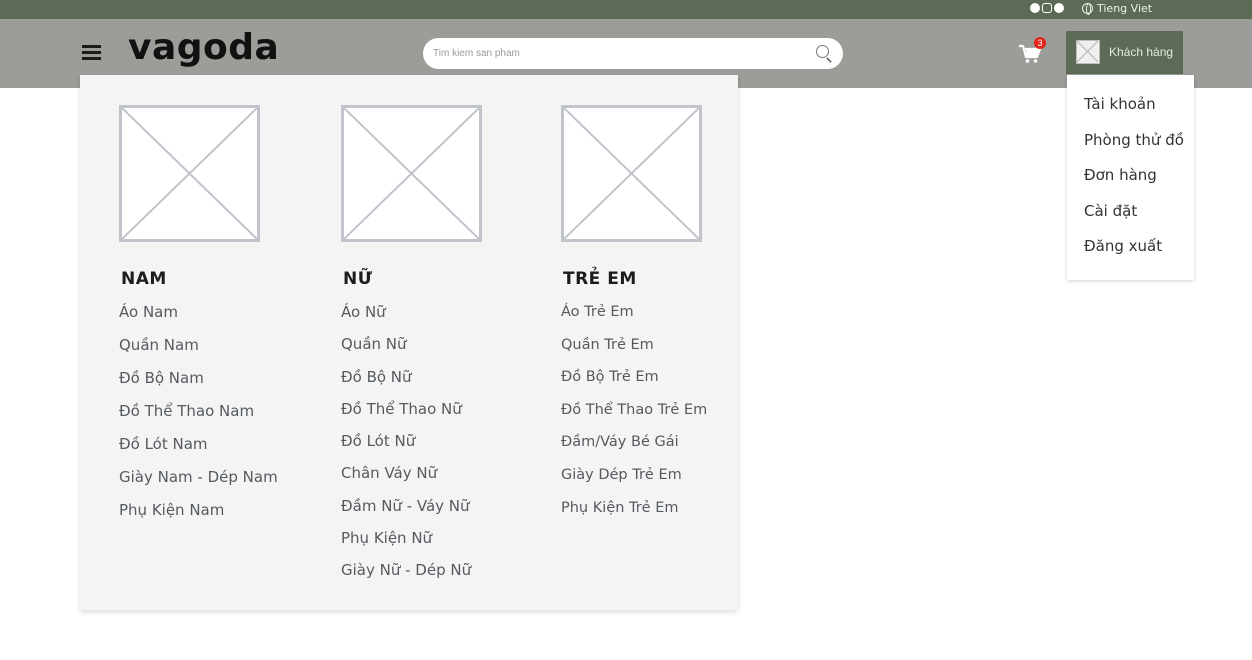 The image size is (1252, 660). I want to click on search-input, so click(618, 53).